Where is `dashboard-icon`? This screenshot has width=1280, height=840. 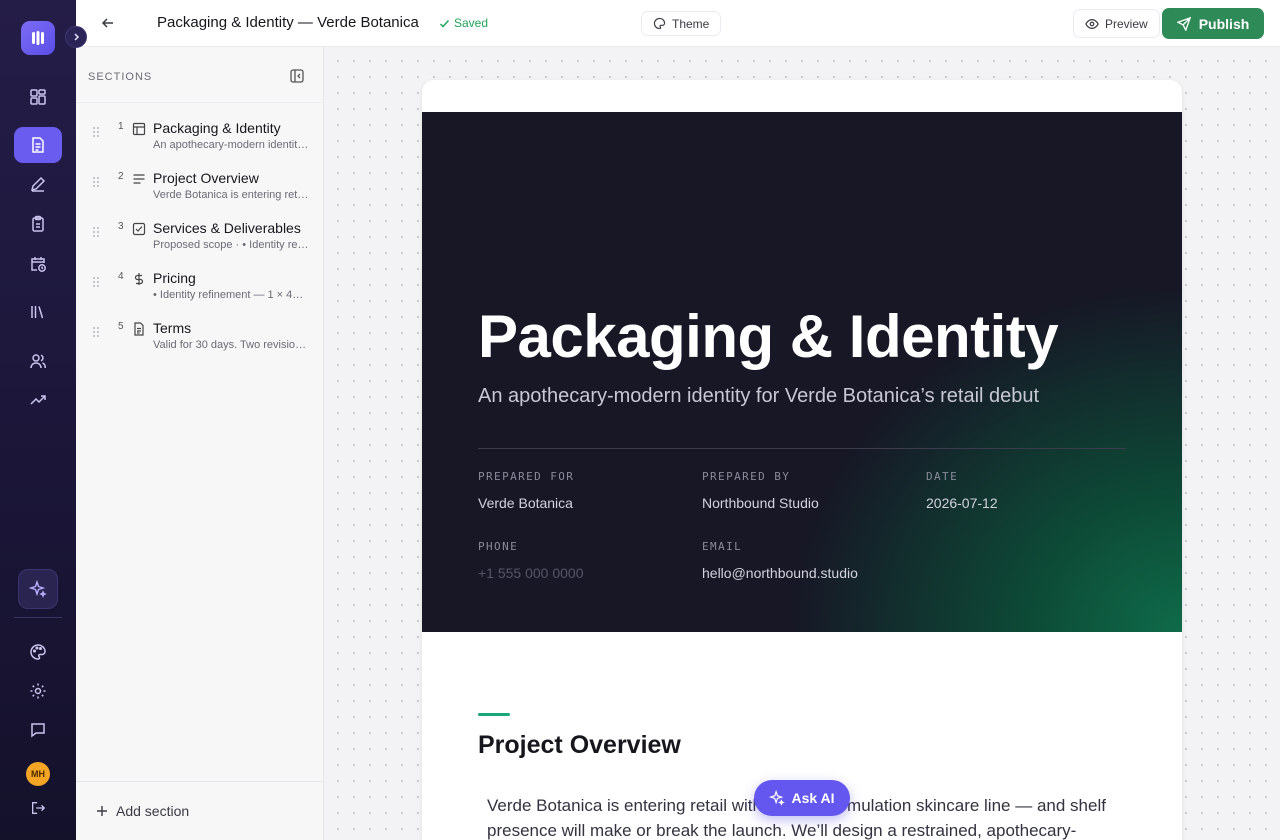 dashboard-icon is located at coordinates (38, 97).